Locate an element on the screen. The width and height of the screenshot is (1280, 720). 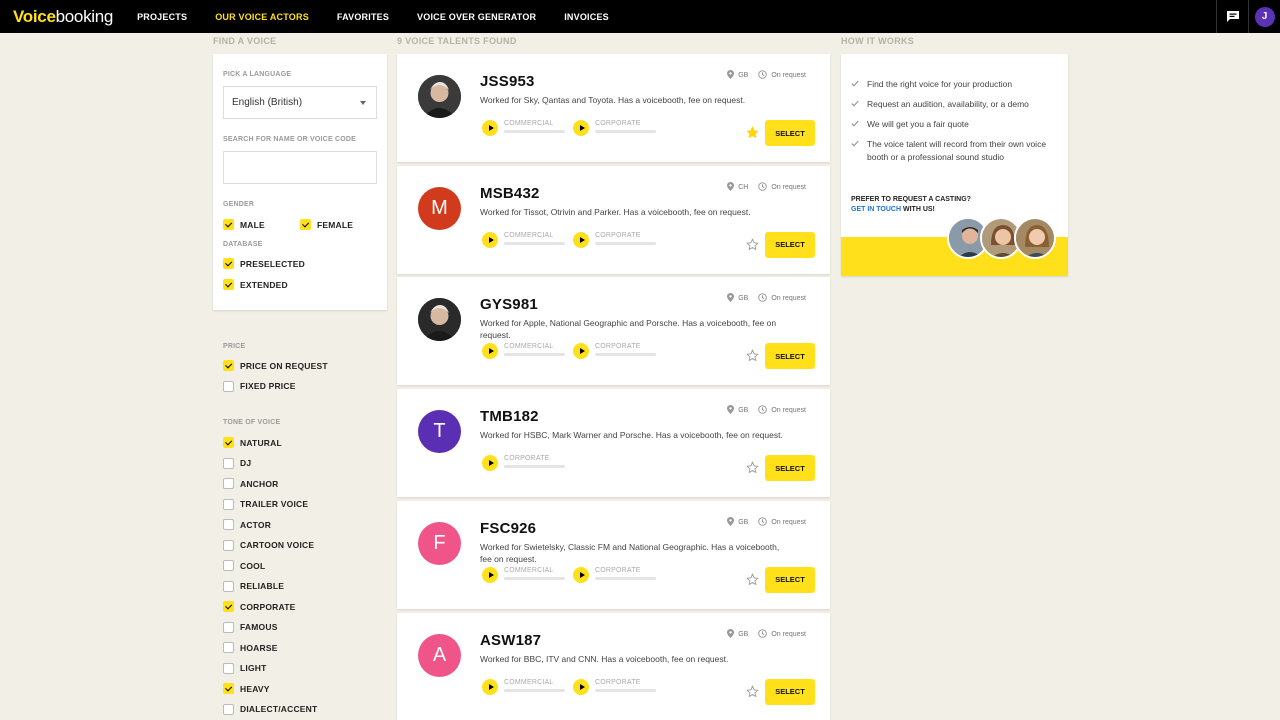
country-code: GB is located at coordinates (743, 299).